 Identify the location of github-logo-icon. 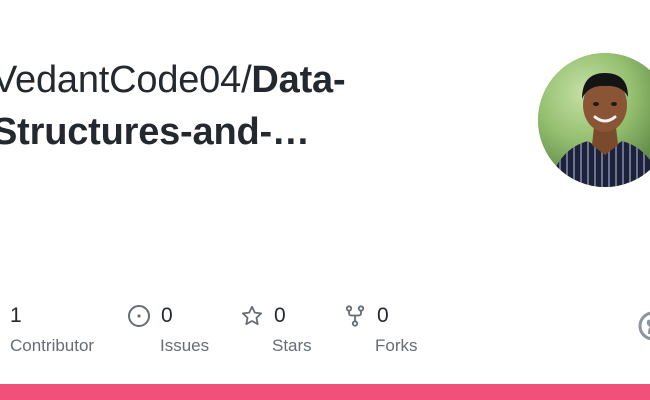
(644, 326).